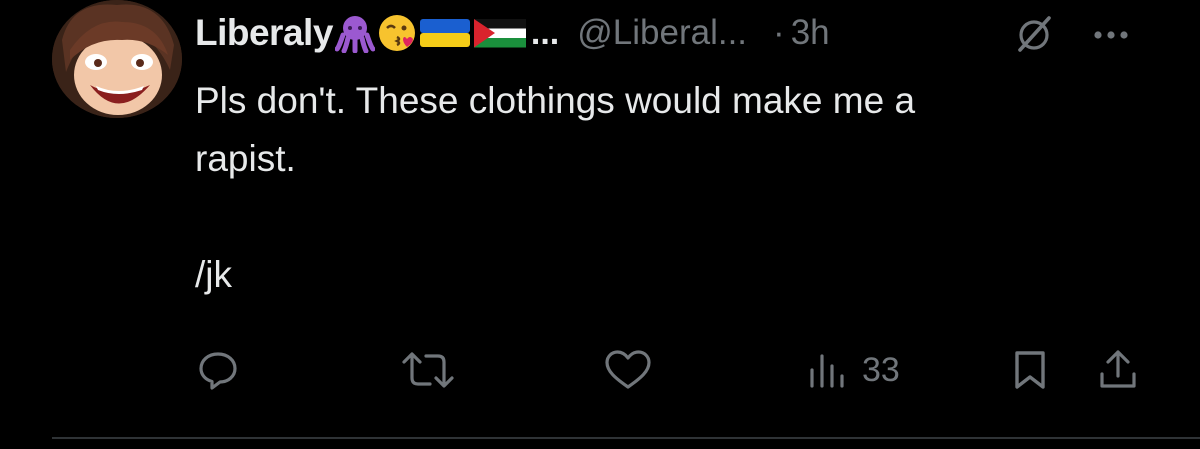  What do you see at coordinates (1110, 34) in the screenshot?
I see `more-icon` at bounding box center [1110, 34].